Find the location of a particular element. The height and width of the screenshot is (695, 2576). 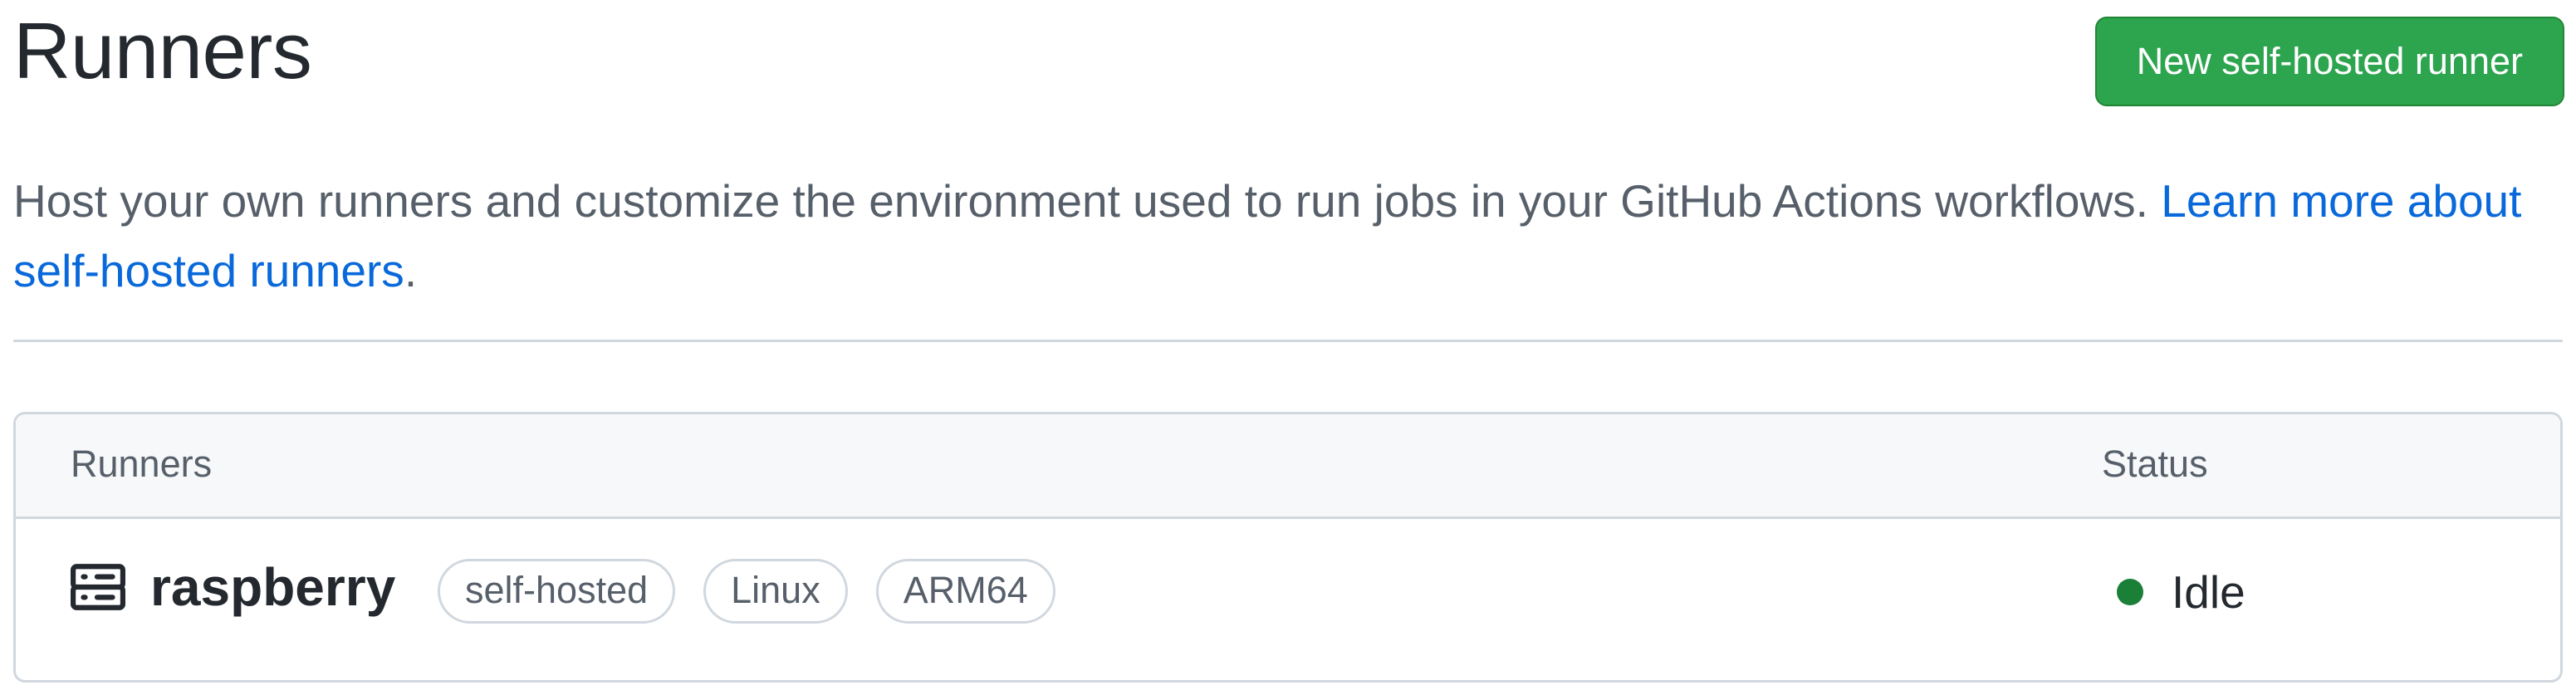

runner-name-link: raspberry is located at coordinates (272, 587).